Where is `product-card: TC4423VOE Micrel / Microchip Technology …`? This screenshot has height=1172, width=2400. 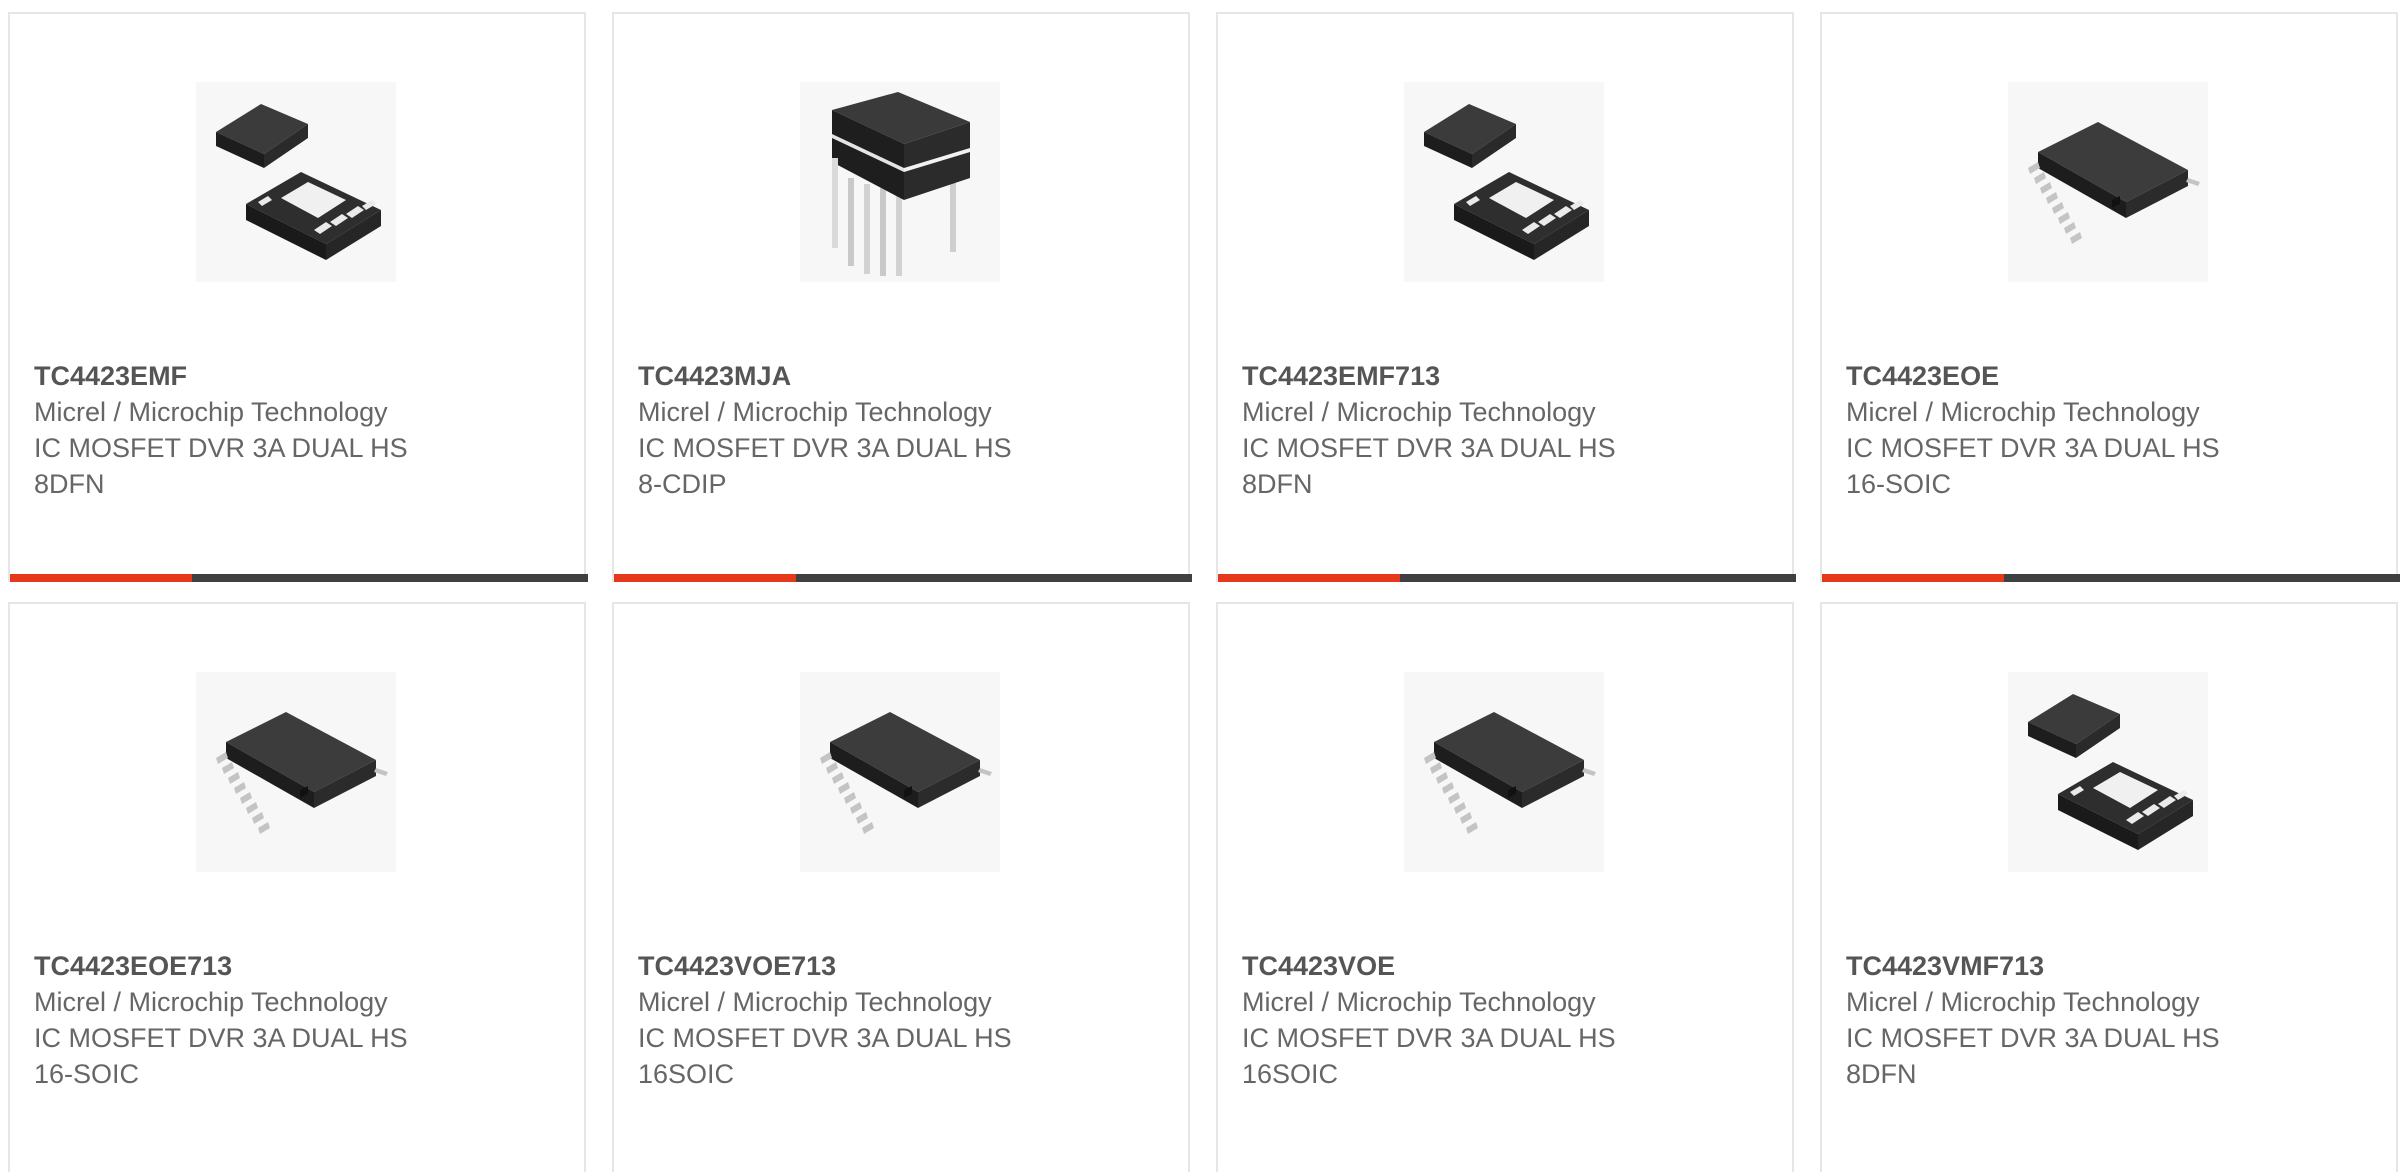
product-card: TC4423VOE Micrel / Microchip Technology … is located at coordinates (1505, 887).